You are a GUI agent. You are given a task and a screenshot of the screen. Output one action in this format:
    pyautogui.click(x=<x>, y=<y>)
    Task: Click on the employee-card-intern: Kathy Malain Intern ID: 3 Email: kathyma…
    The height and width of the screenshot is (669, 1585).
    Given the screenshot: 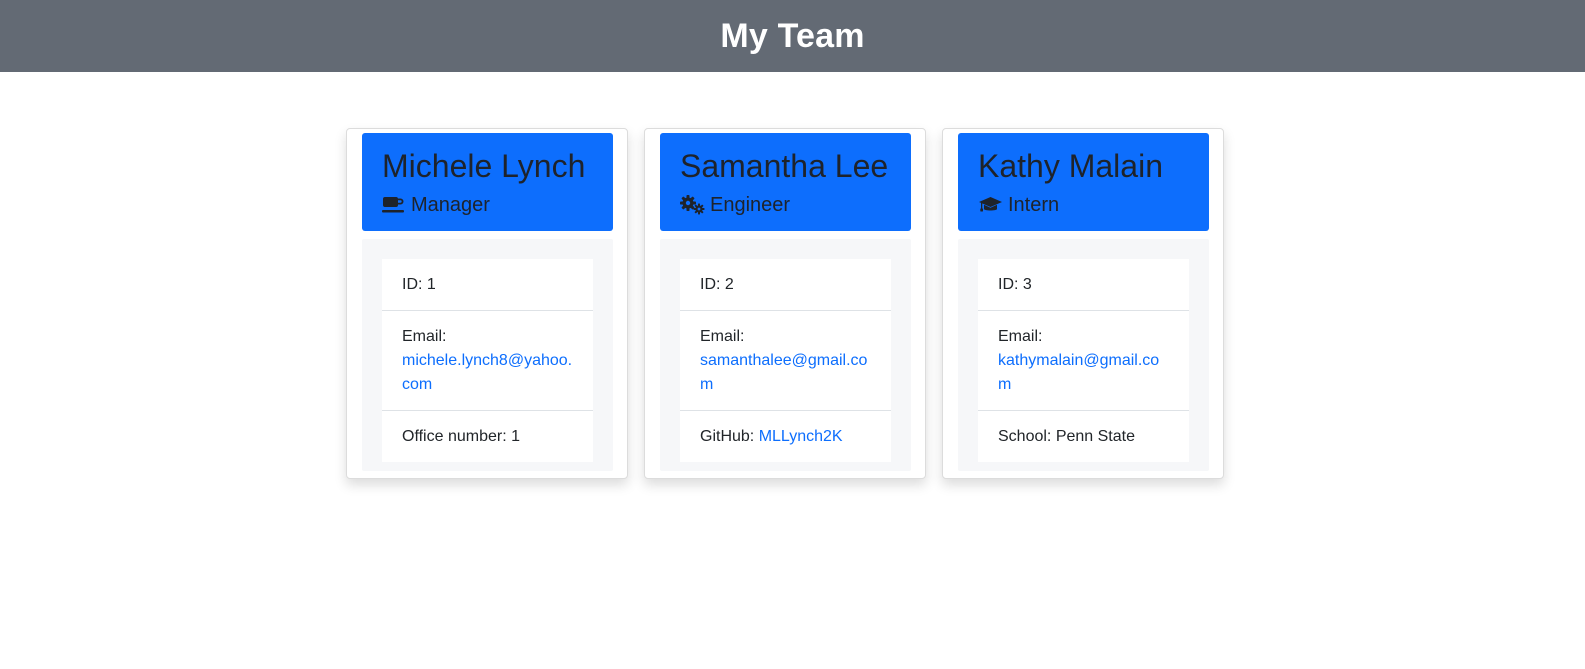 What is the action you would take?
    pyautogui.click(x=1083, y=303)
    